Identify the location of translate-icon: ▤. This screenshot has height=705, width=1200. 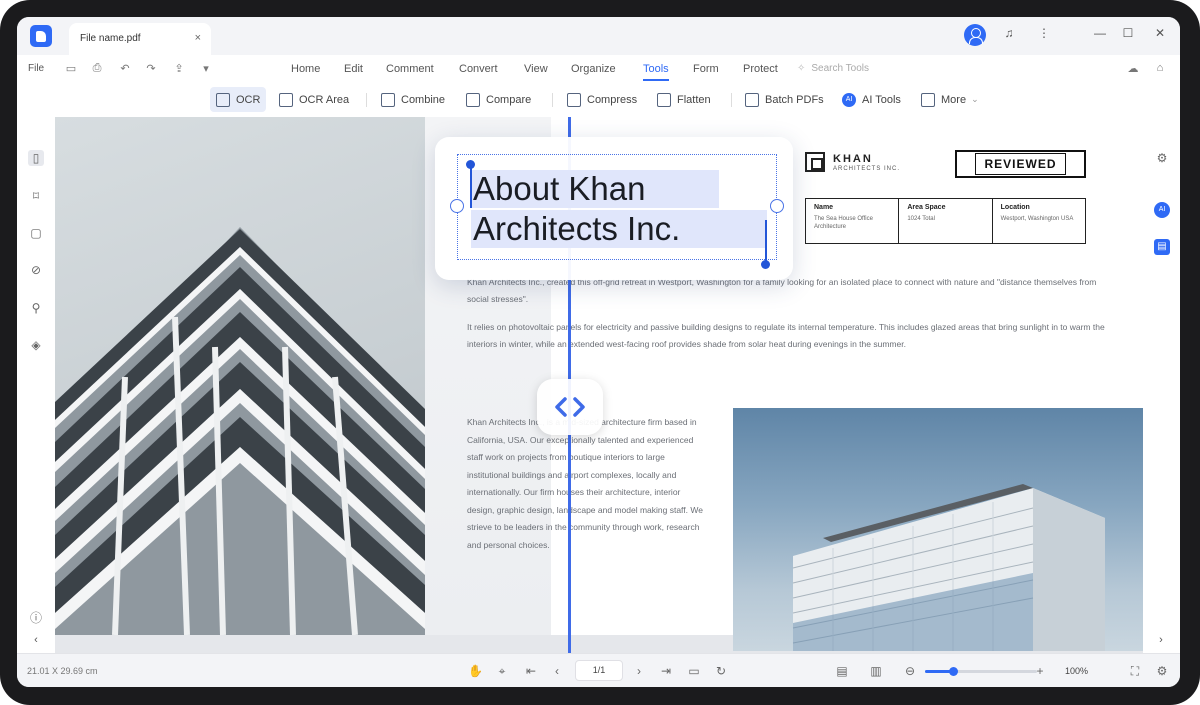
(1162, 247).